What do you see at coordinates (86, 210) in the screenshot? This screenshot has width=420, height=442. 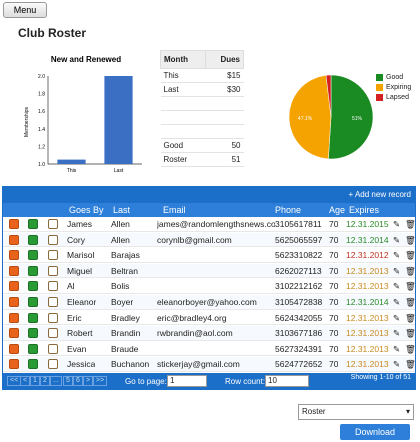 I see `col-goes-by: Goes By` at bounding box center [86, 210].